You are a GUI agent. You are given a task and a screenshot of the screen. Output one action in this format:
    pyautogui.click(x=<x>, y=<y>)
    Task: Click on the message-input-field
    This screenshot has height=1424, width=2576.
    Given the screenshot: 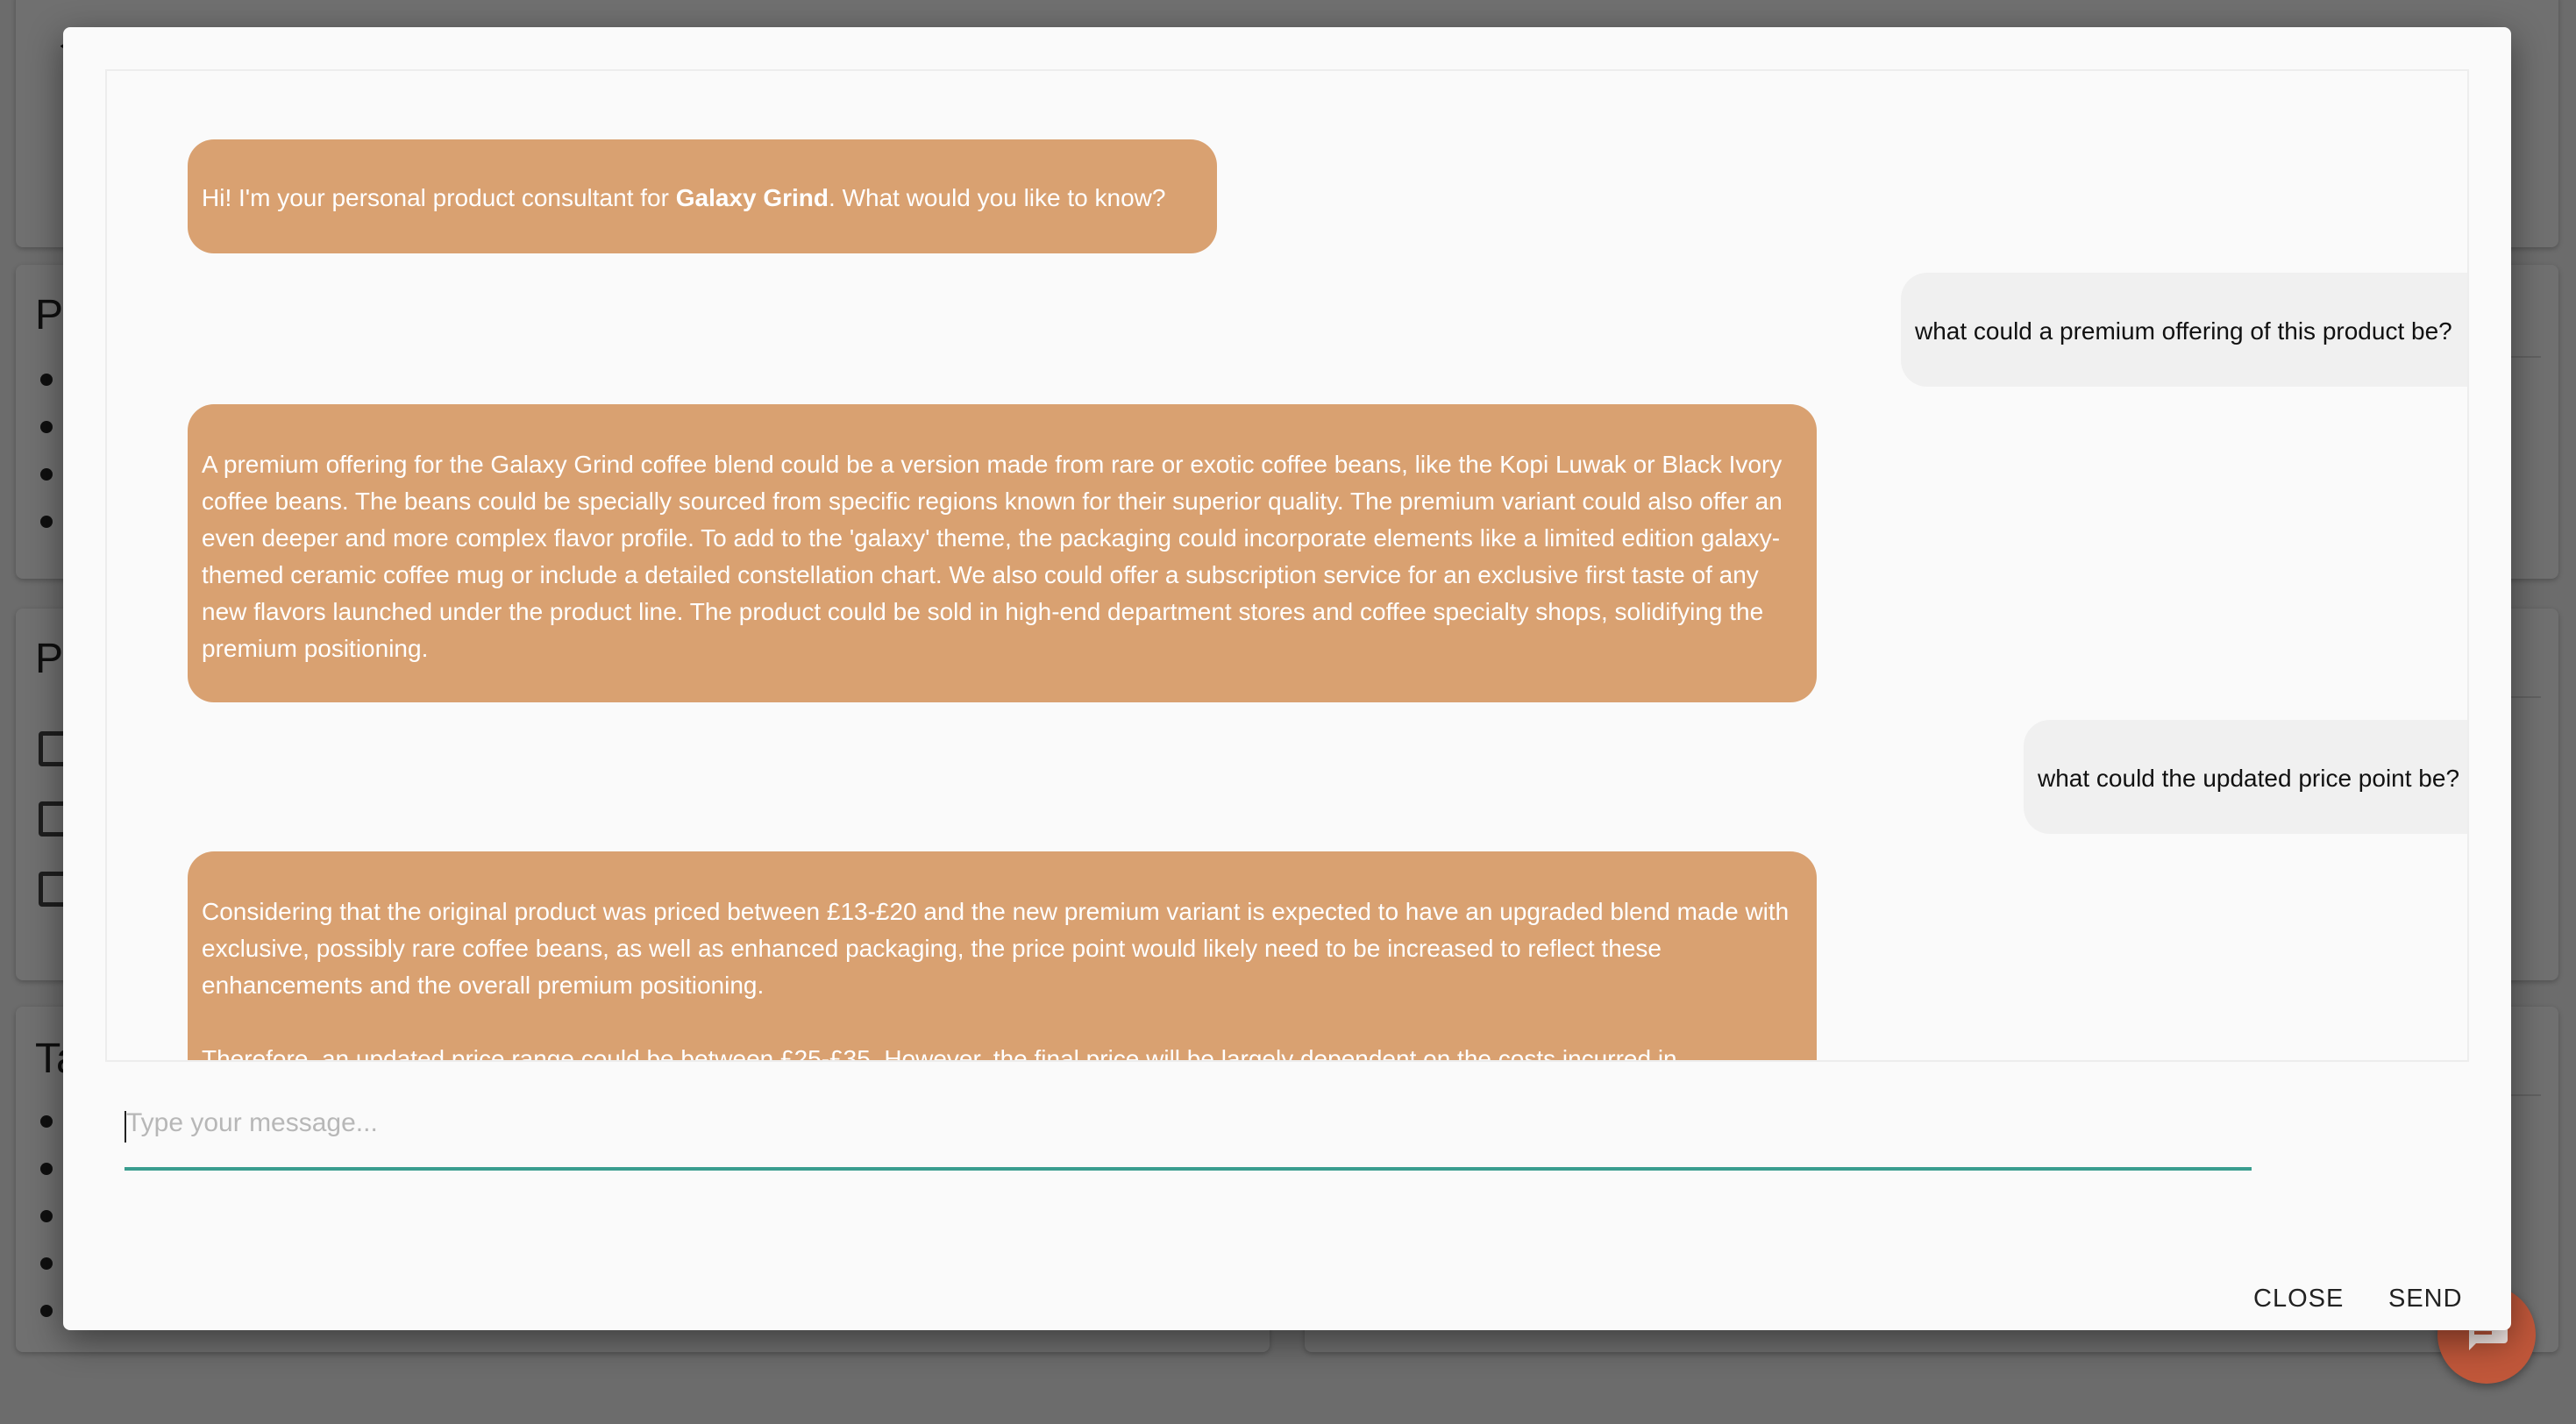 What is the action you would take?
    pyautogui.click(x=1188, y=1125)
    